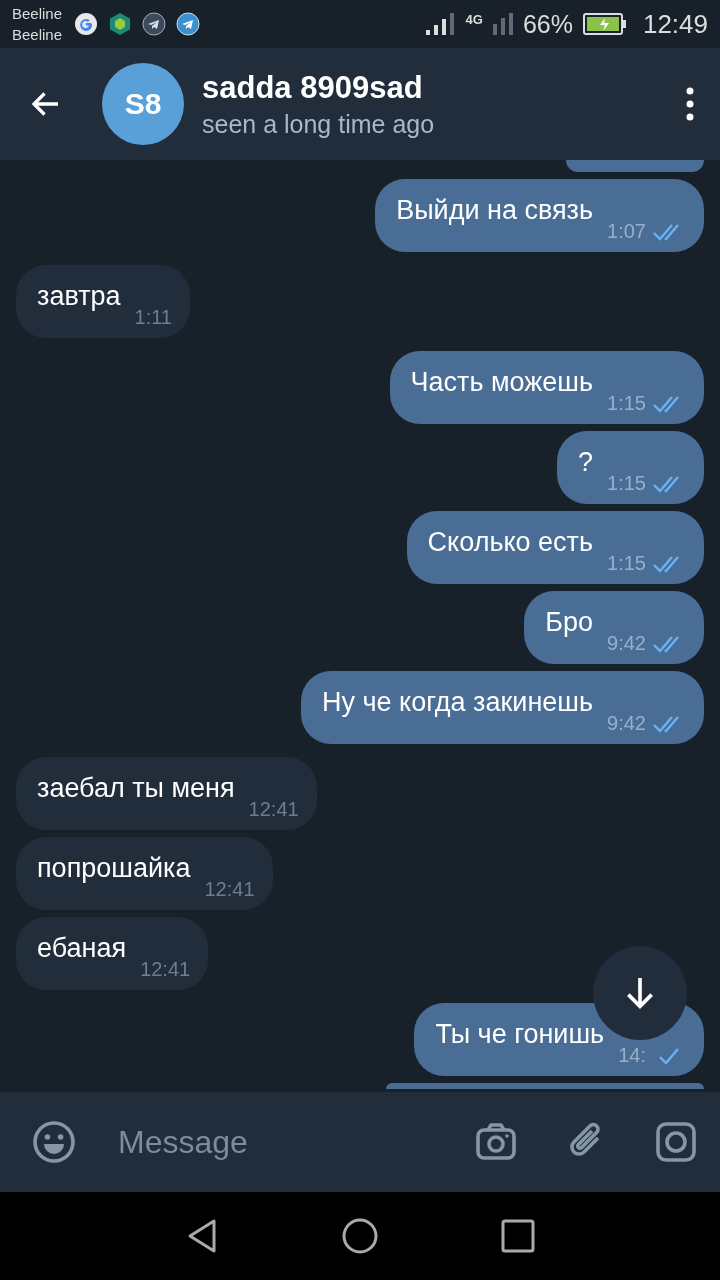 This screenshot has height=1280, width=720. I want to click on message-text: Выйди на связь, so click(495, 210).